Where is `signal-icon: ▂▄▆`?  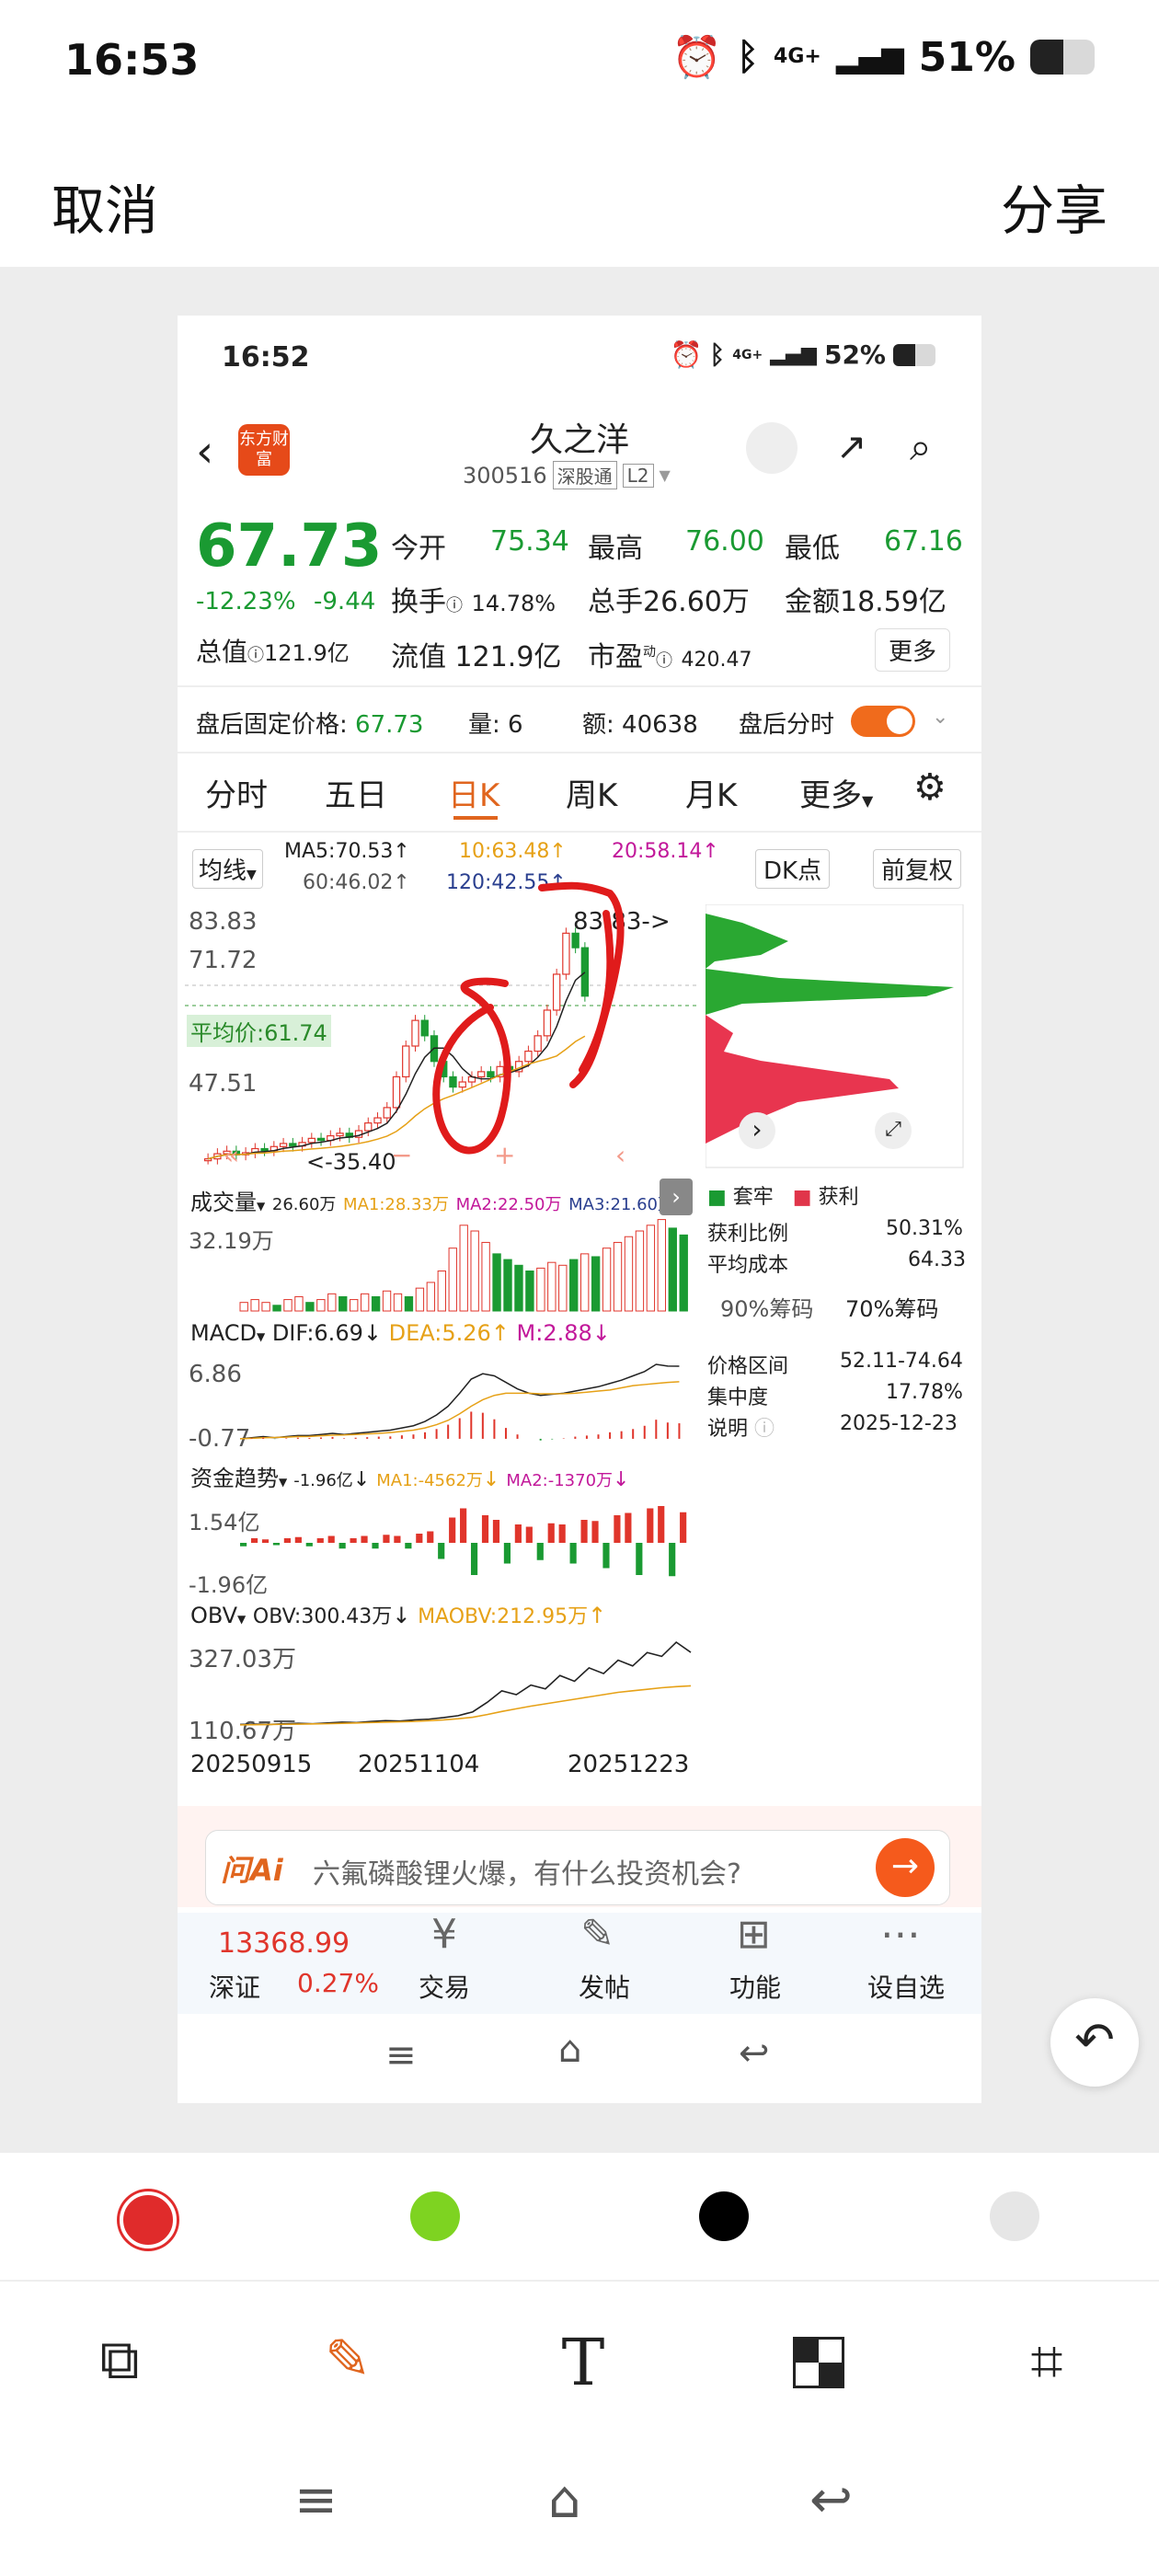 signal-icon: ▂▄▆ is located at coordinates (869, 57).